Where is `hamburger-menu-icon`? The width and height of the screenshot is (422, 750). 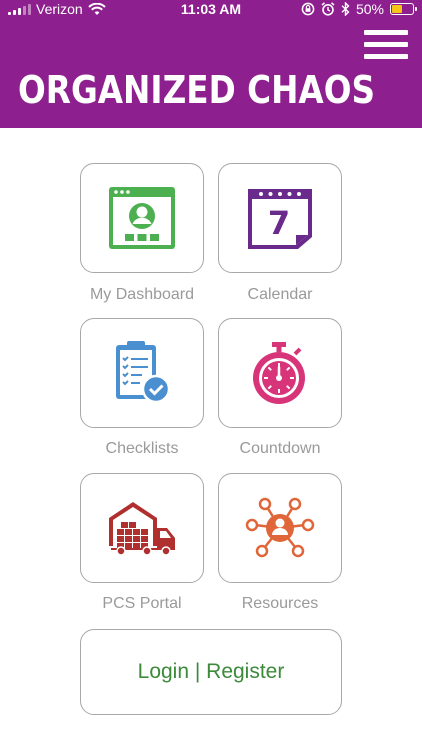
hamburger-menu-icon is located at coordinates (386, 45).